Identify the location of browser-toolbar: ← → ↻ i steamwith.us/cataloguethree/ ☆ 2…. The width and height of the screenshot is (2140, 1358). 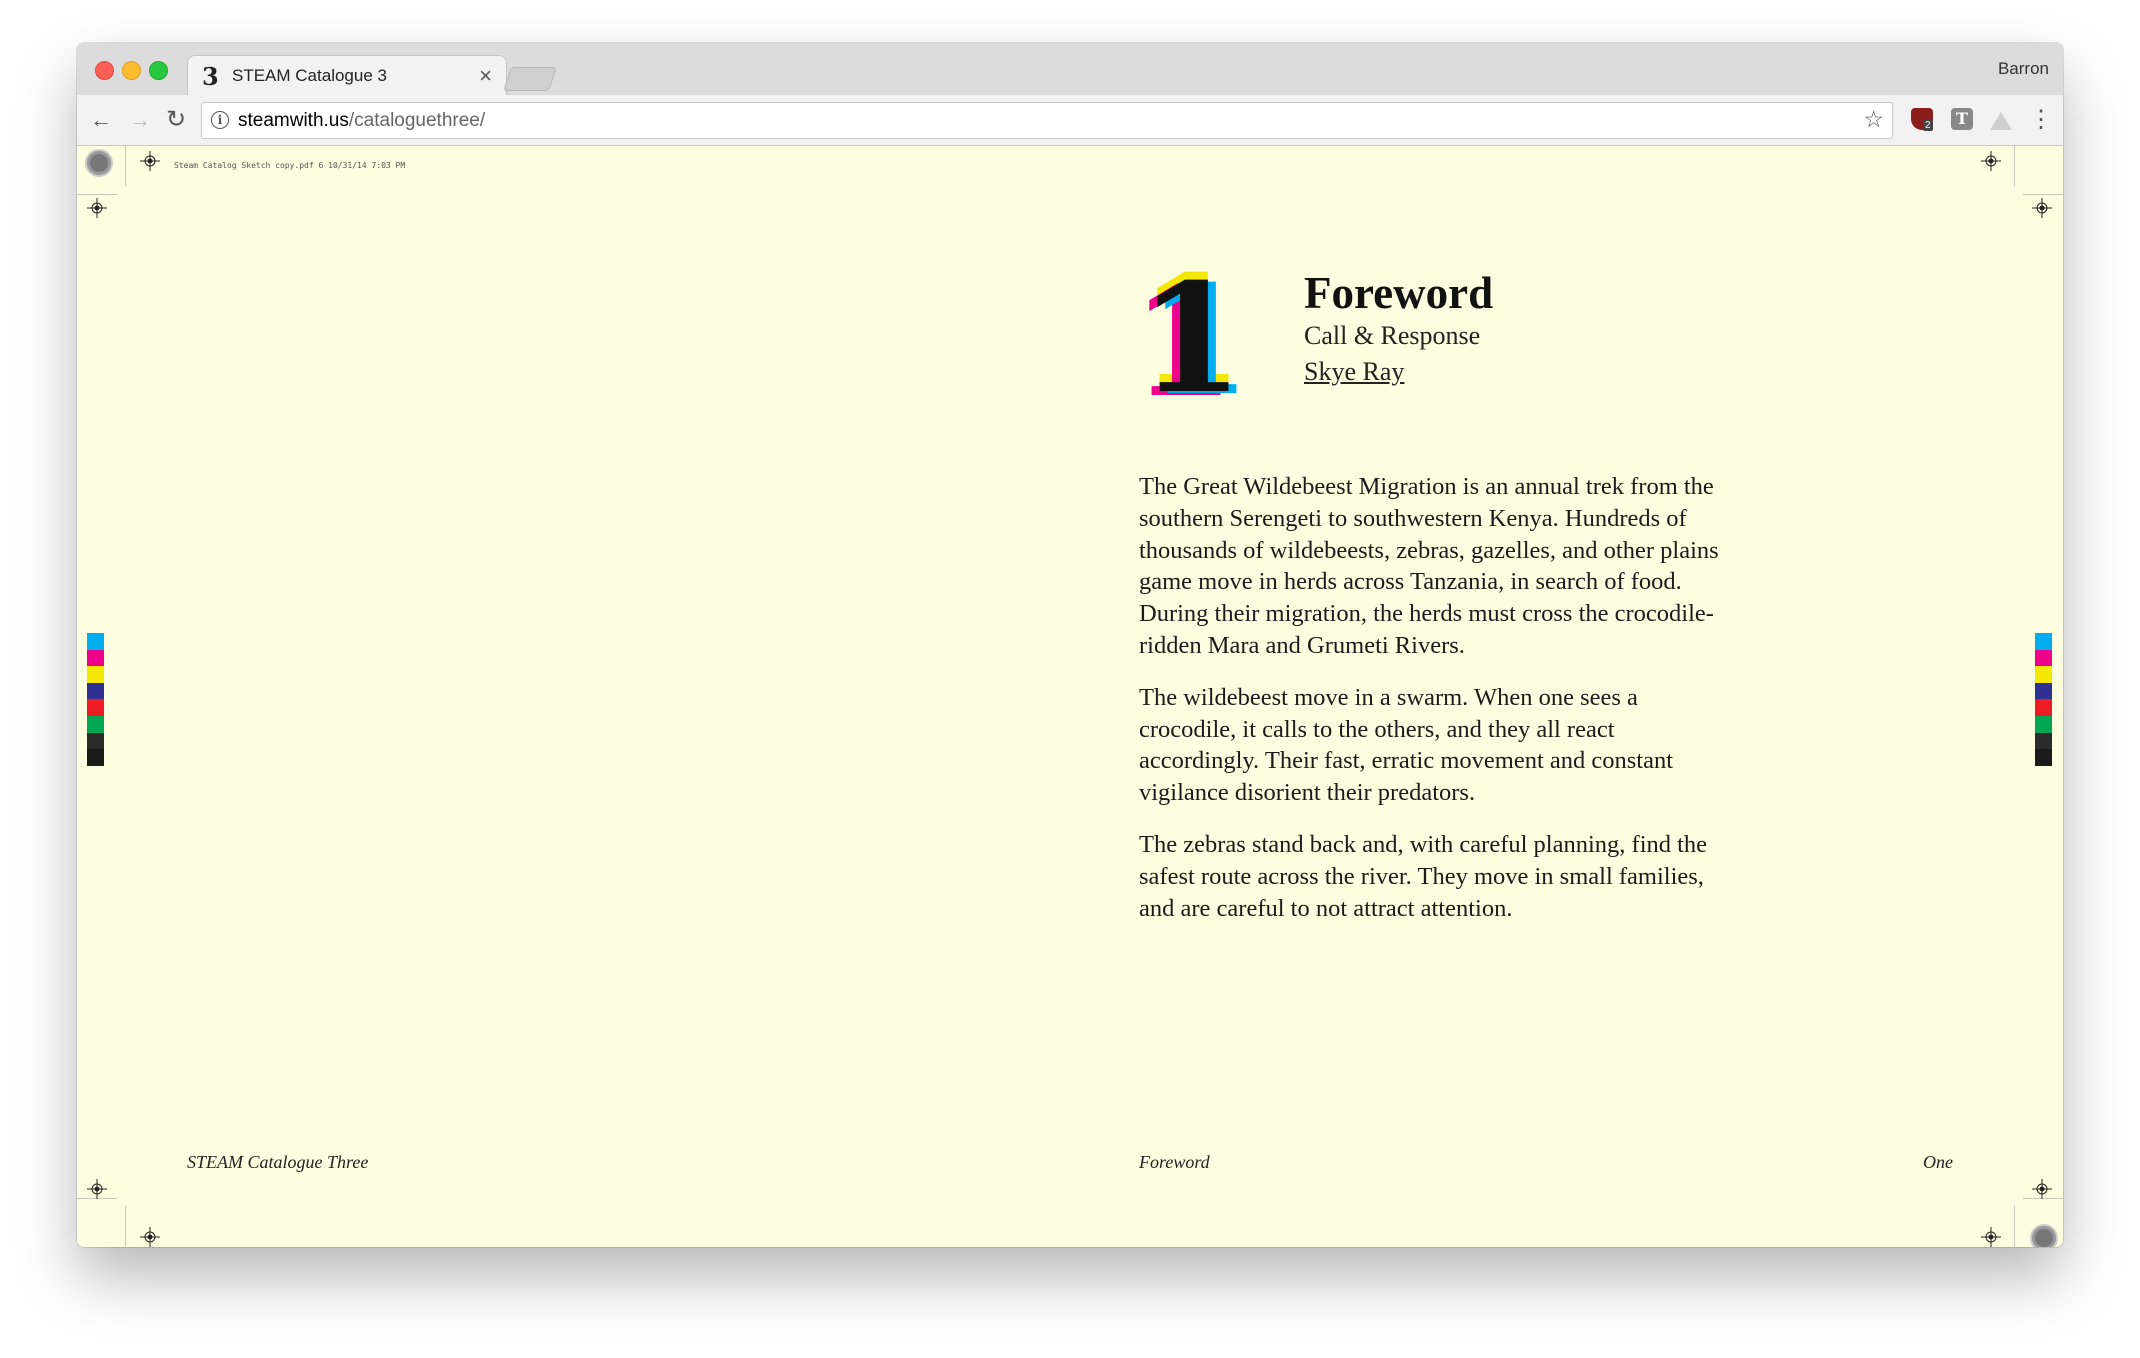
(1070, 120).